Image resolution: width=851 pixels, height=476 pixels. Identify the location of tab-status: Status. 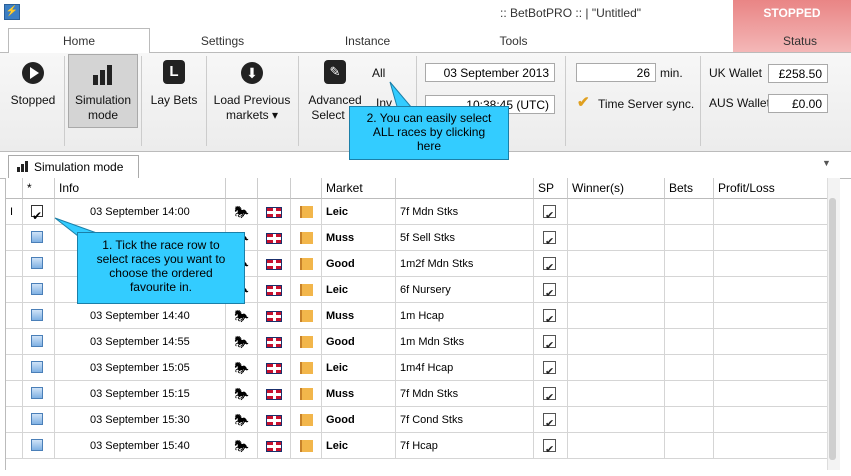
(800, 41).